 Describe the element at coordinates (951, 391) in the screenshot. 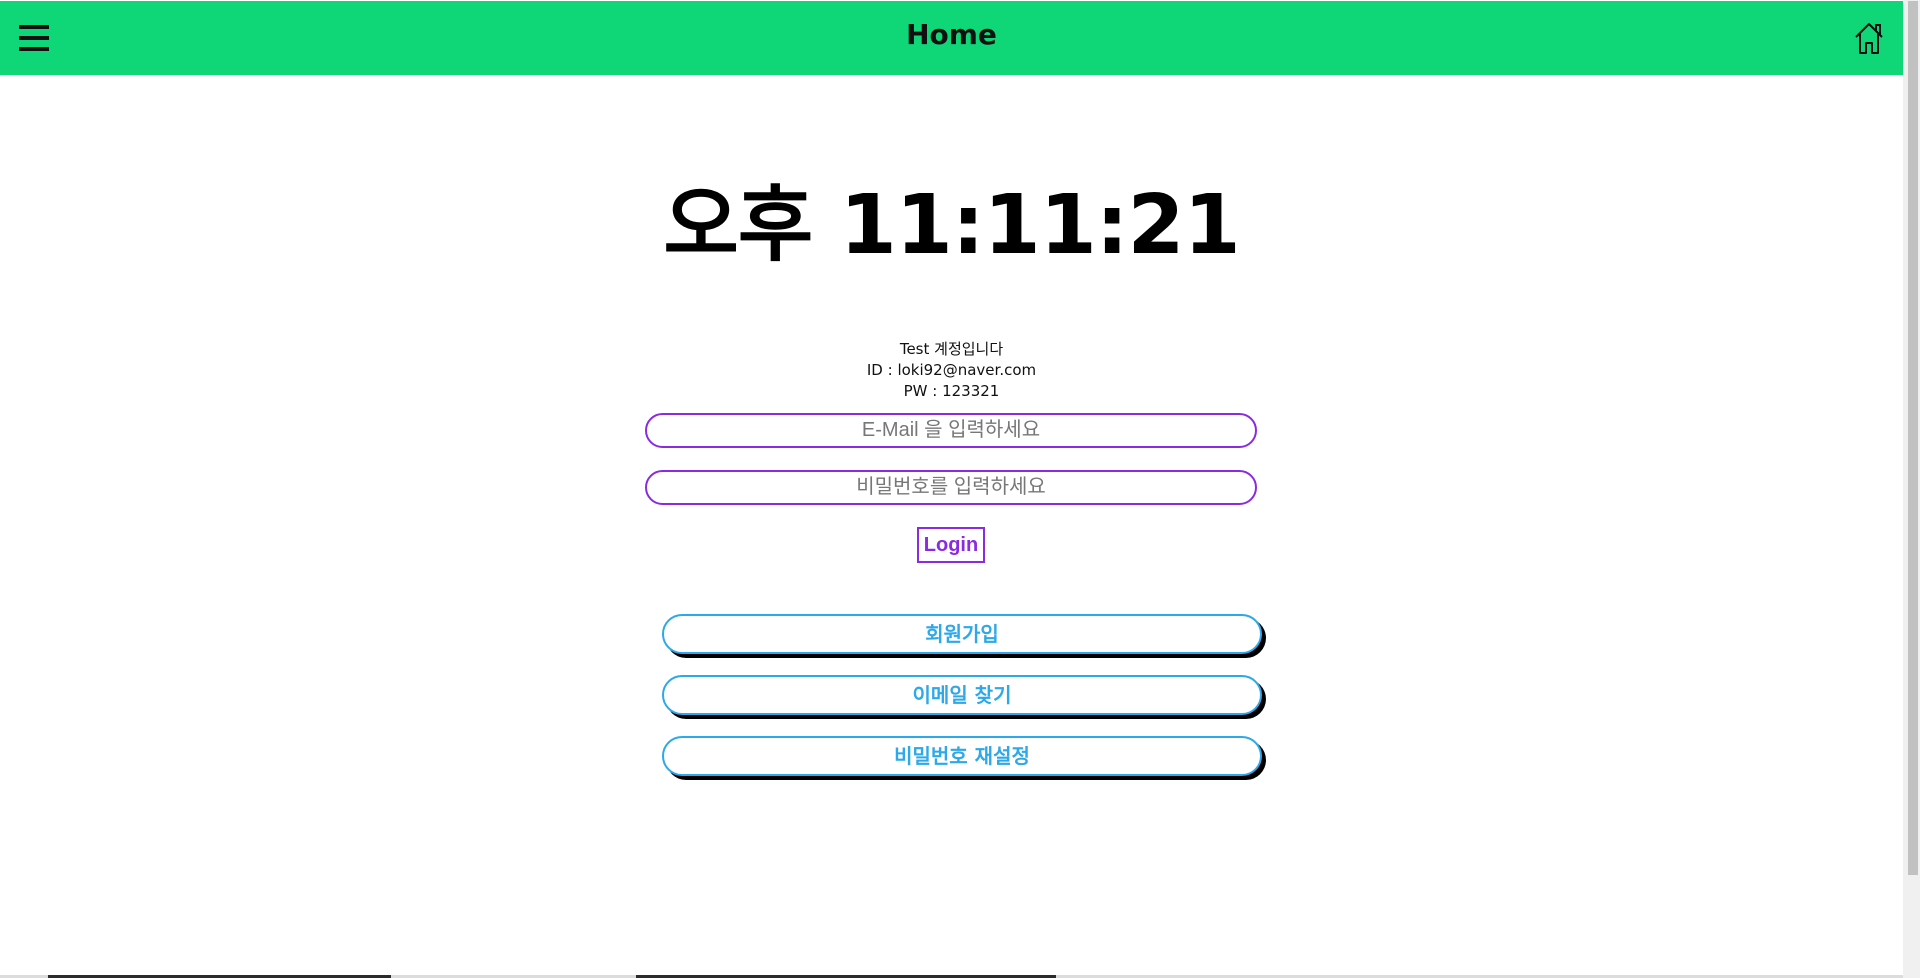

I see `test-account-password: PW : 123321` at that location.